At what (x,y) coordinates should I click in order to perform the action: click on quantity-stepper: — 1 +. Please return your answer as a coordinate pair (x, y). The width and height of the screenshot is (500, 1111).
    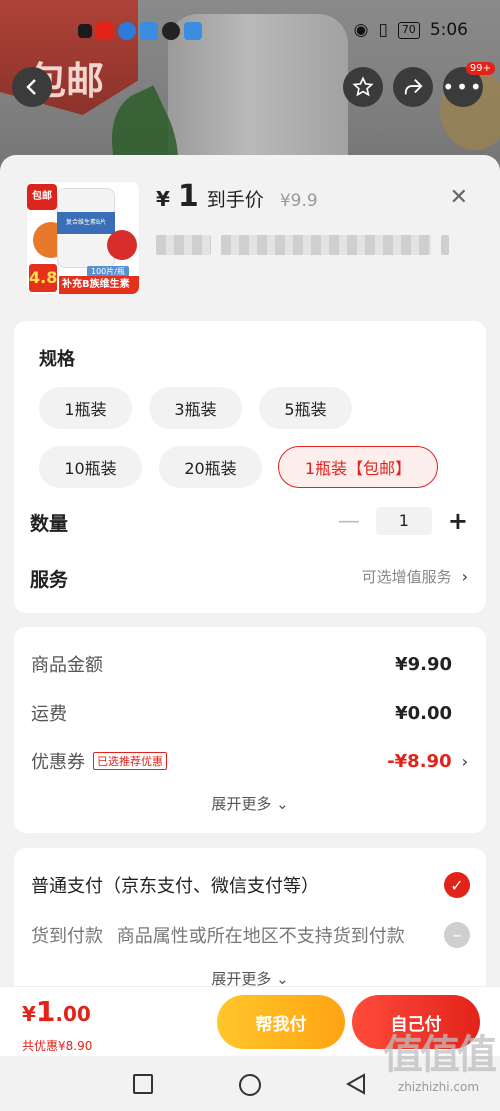
    Looking at the image, I should click on (403, 521).